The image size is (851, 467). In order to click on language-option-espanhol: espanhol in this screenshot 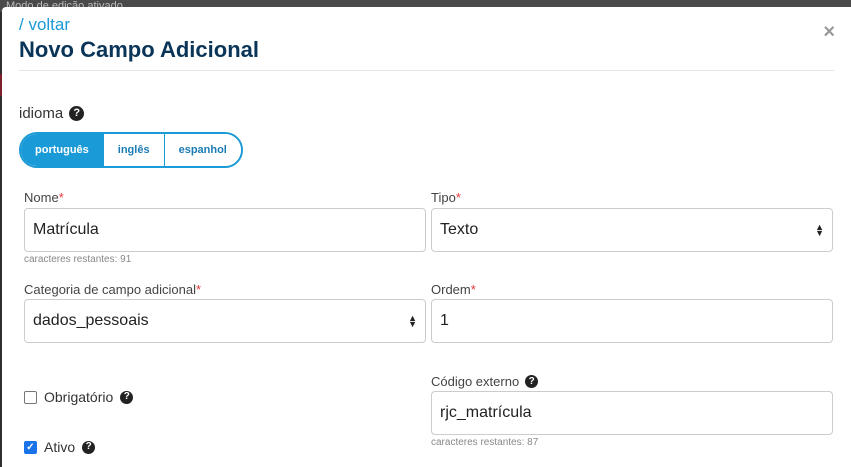, I will do `click(202, 150)`.